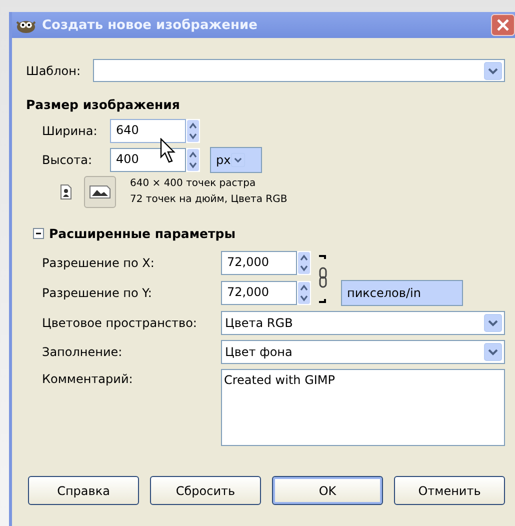 This screenshot has height=526, width=515. I want to click on window-title: Создать новое изображение, so click(150, 25).